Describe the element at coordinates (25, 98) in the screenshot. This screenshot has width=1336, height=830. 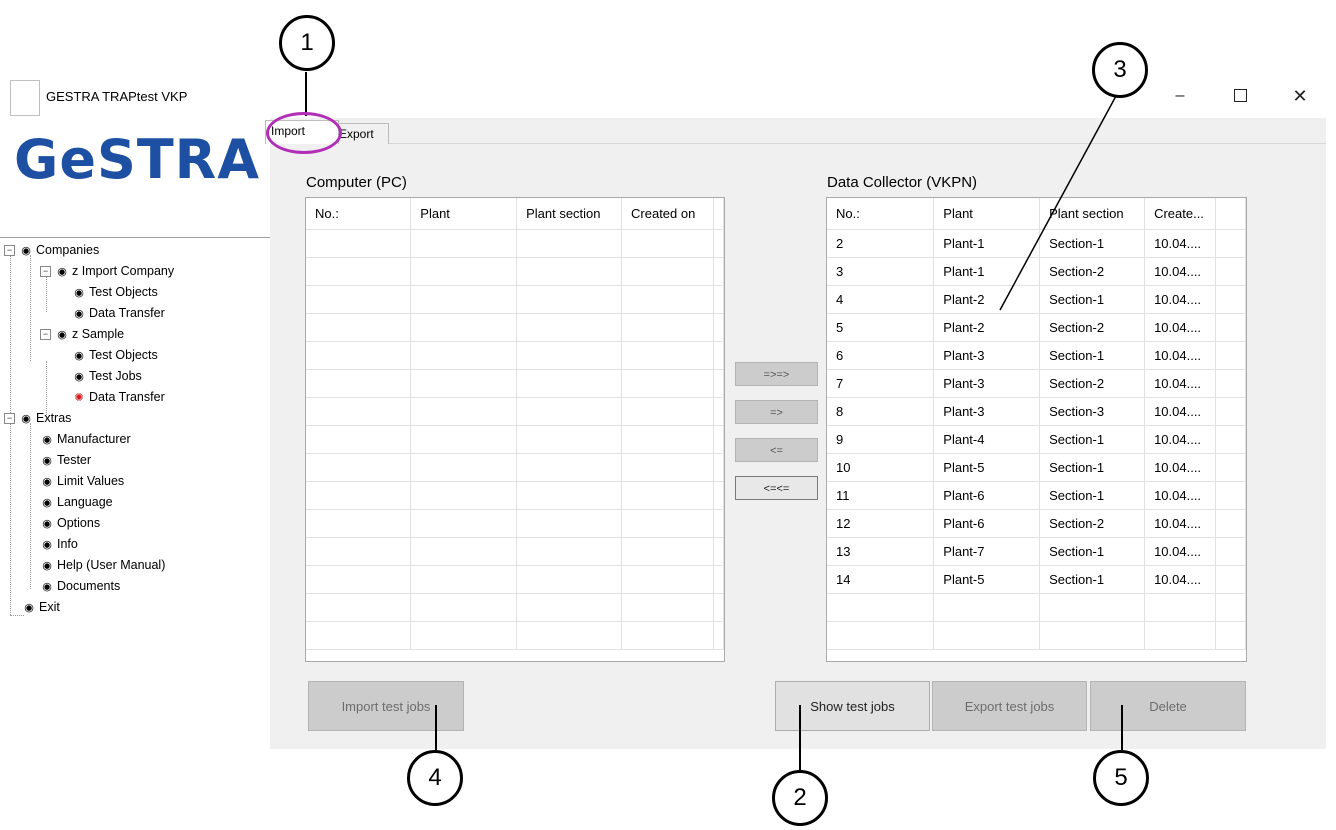
I see `app-icon` at that location.